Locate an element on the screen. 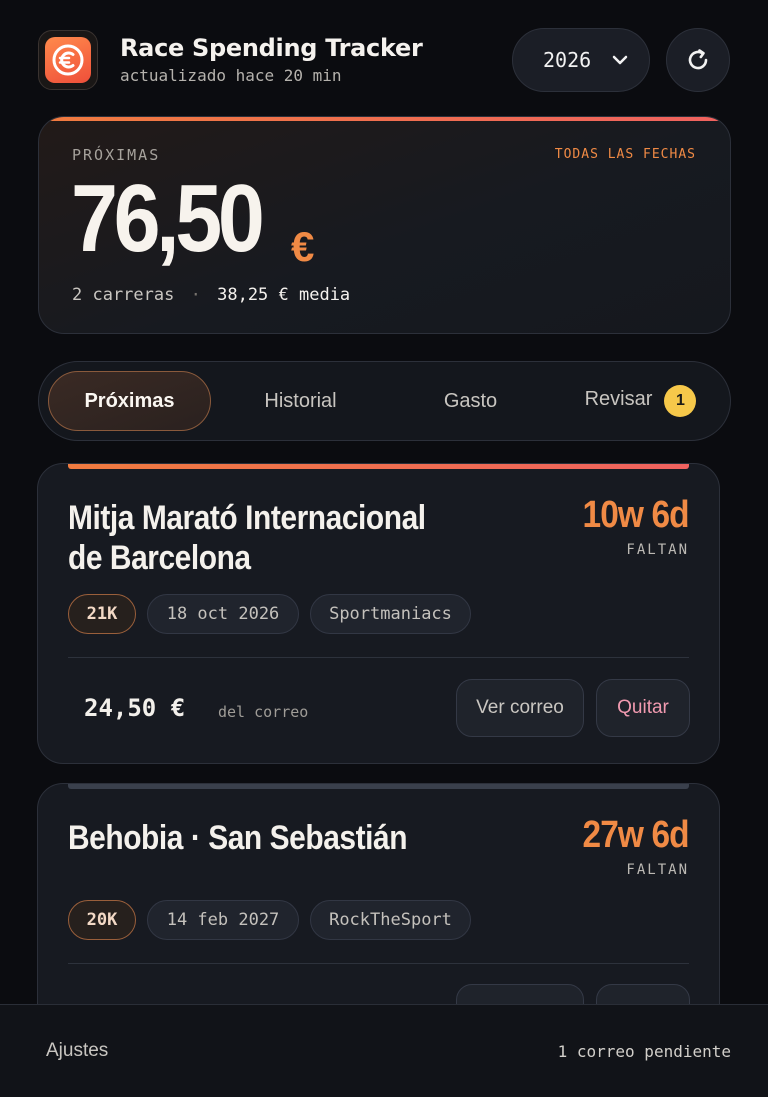 The image size is (768, 1097). summary-currency: € is located at coordinates (303, 246).